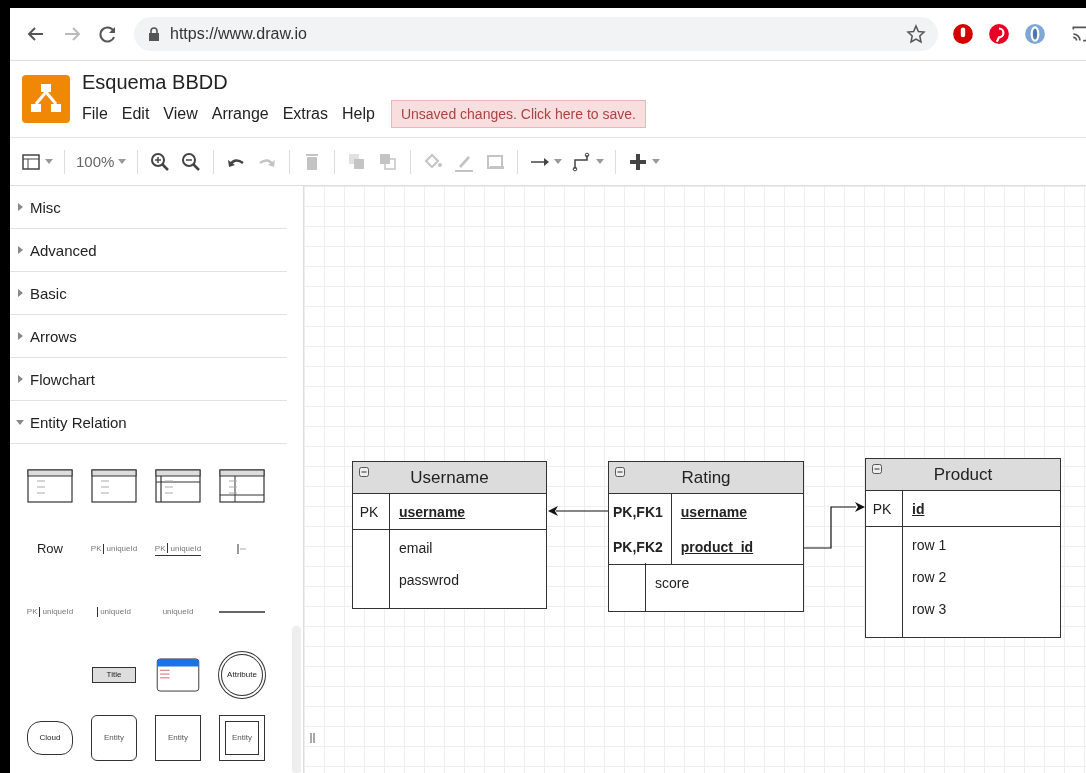  Describe the element at coordinates (429, 580) in the screenshot. I see `field-name: passwrod` at that location.